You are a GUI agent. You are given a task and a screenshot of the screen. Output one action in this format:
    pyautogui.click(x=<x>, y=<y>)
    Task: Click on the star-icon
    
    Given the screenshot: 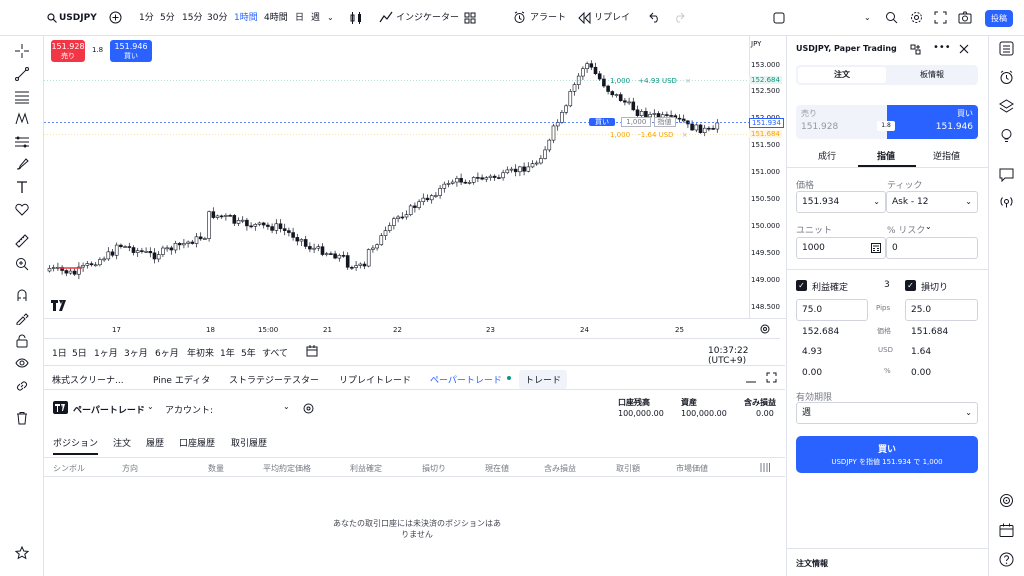 What is the action you would take?
    pyautogui.click(x=22, y=553)
    